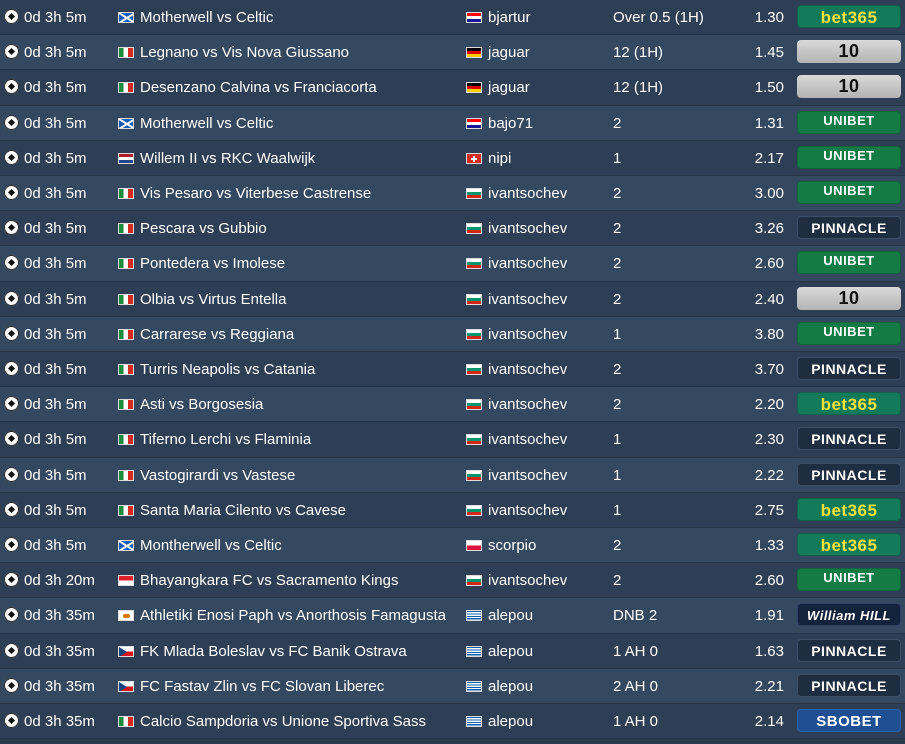  I want to click on tipster-name: scorpio, so click(512, 545).